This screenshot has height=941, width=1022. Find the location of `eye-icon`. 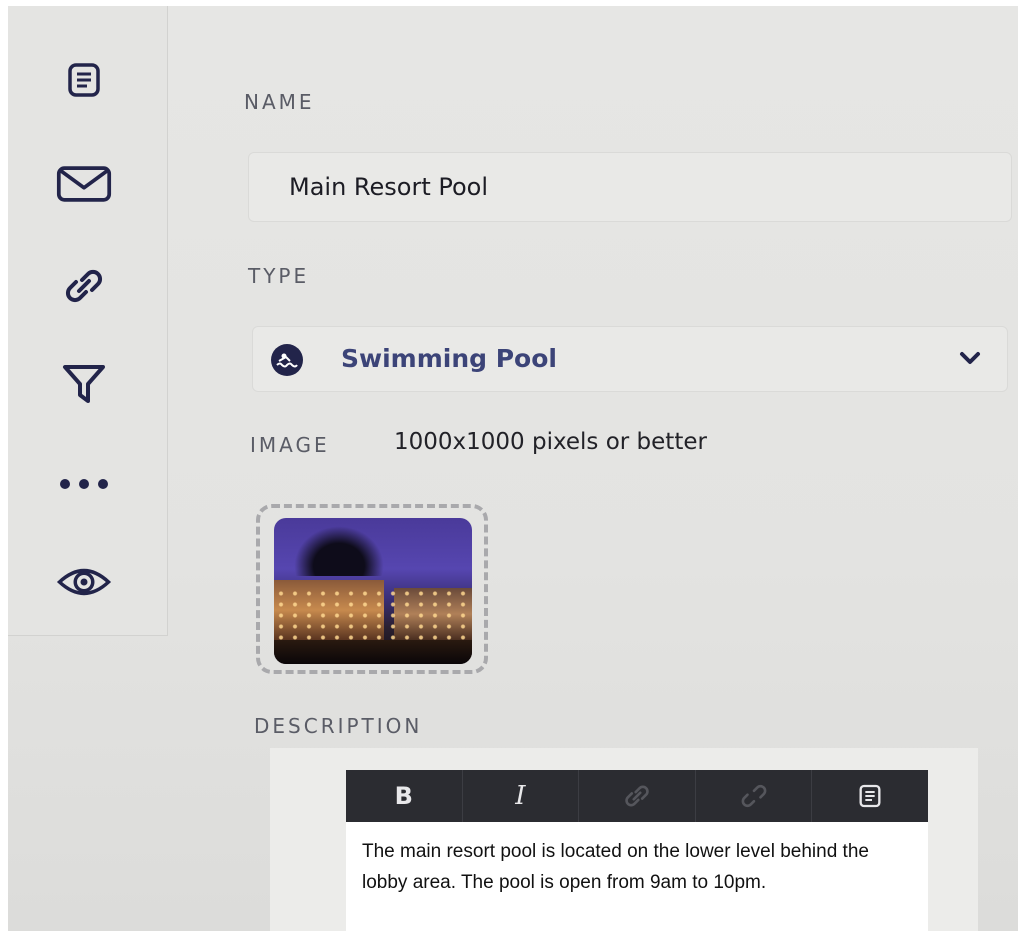

eye-icon is located at coordinates (84, 582).